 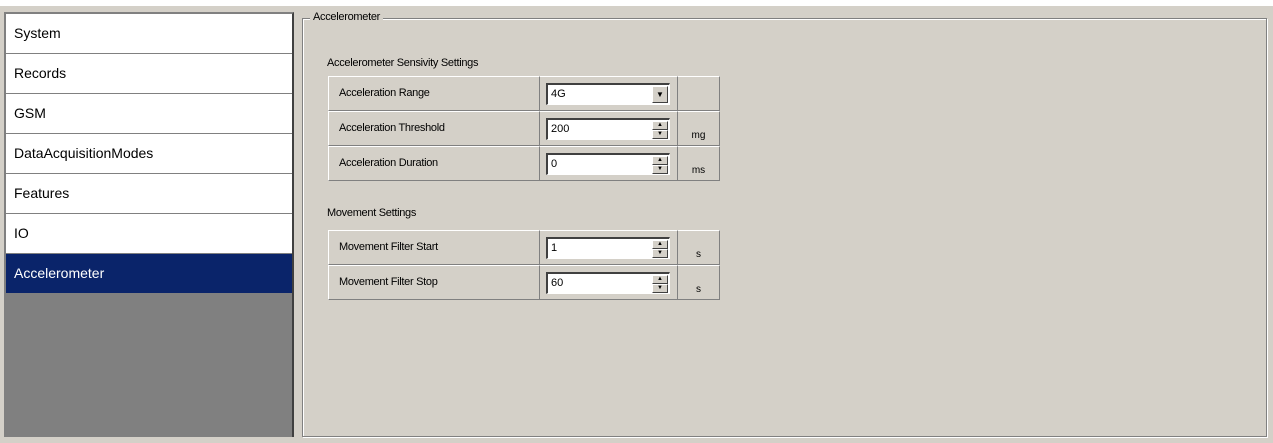 I want to click on spinner-value: 200, so click(x=560, y=129).